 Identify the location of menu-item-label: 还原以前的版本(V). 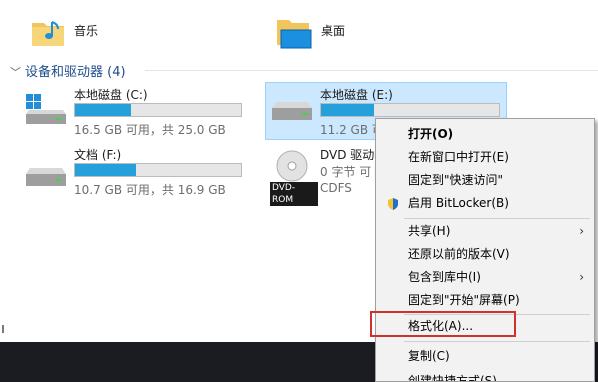
(459, 254).